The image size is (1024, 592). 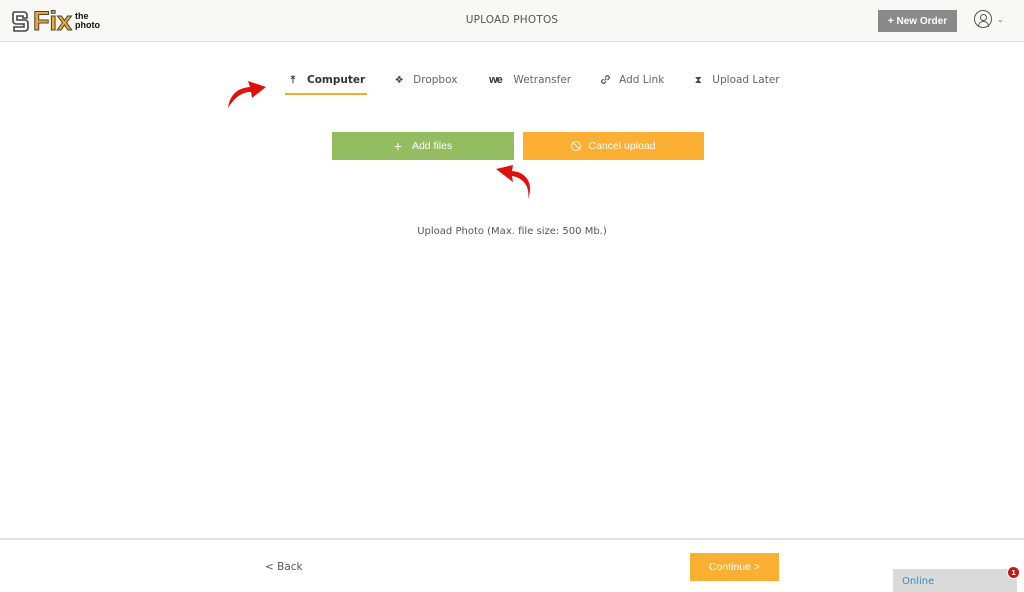 I want to click on user-menu: ⌄, so click(x=989, y=19).